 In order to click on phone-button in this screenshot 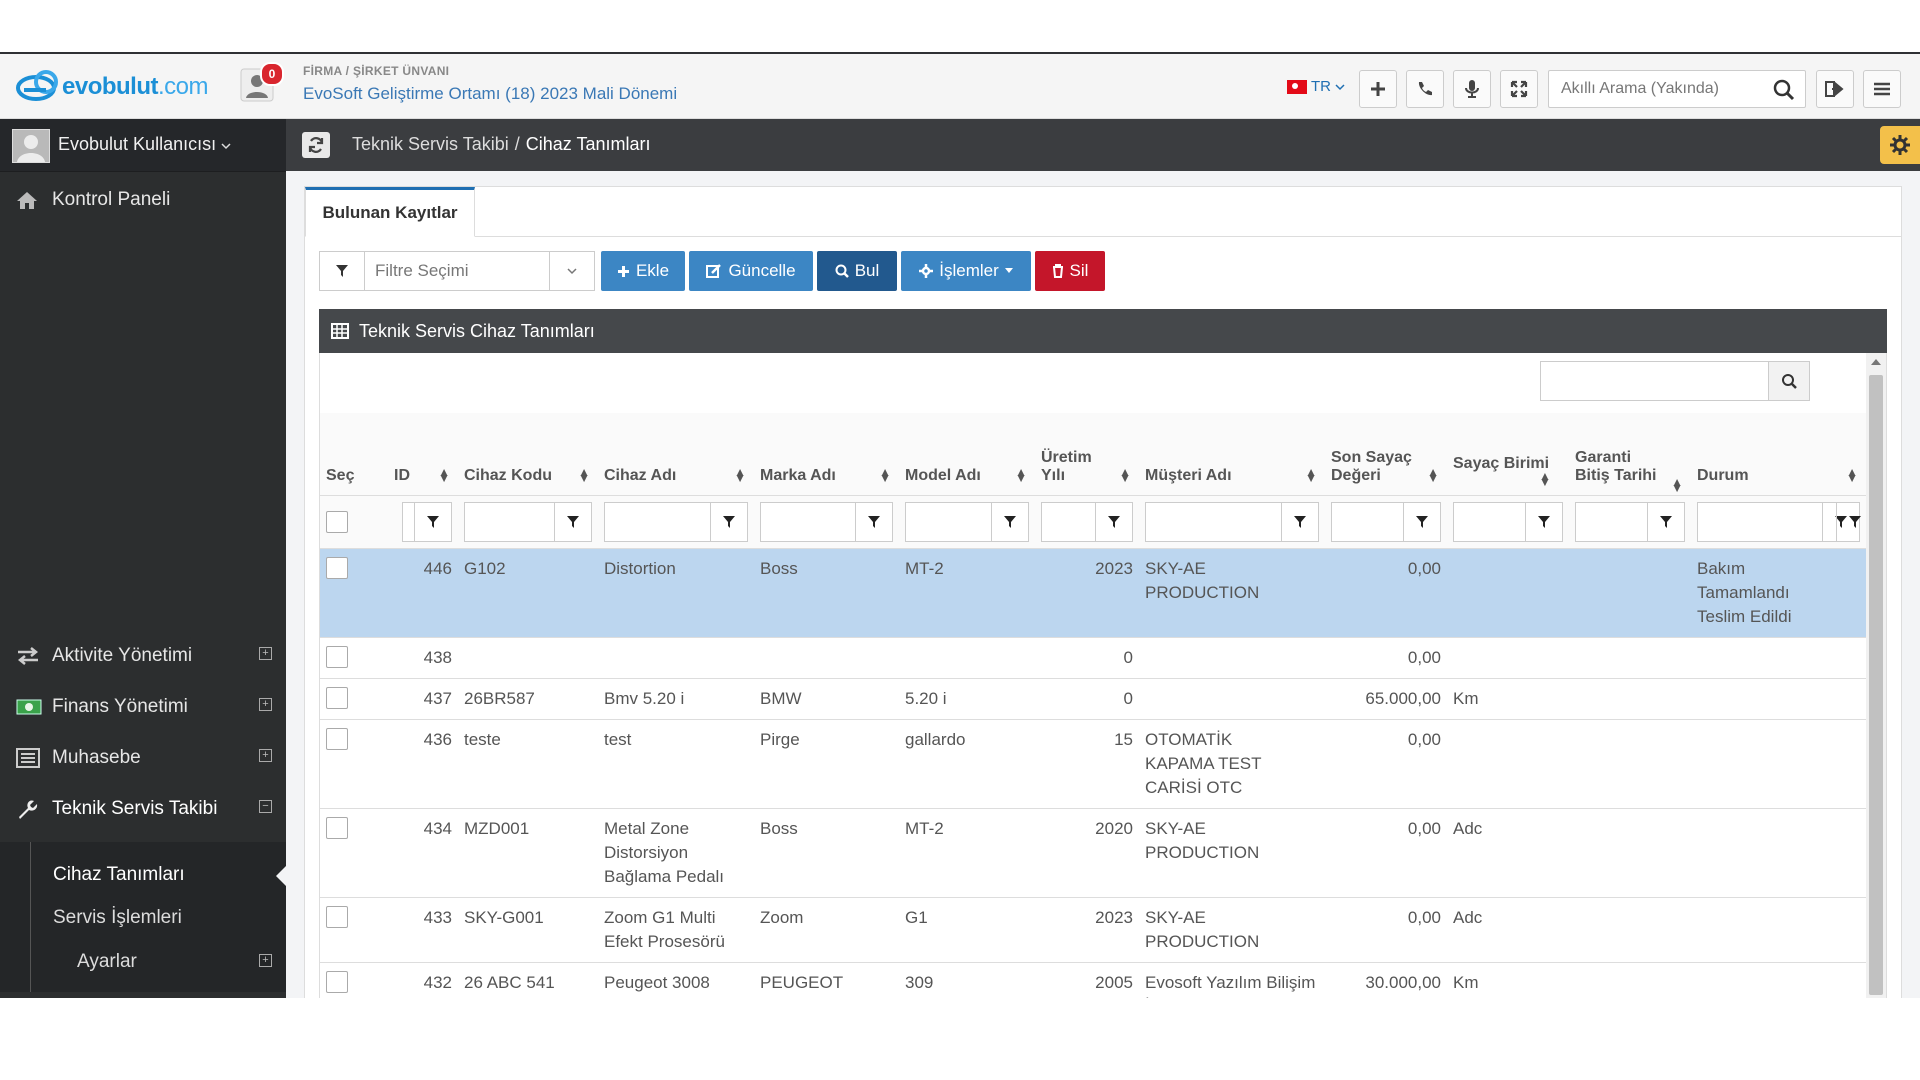, I will do `click(1425, 89)`.